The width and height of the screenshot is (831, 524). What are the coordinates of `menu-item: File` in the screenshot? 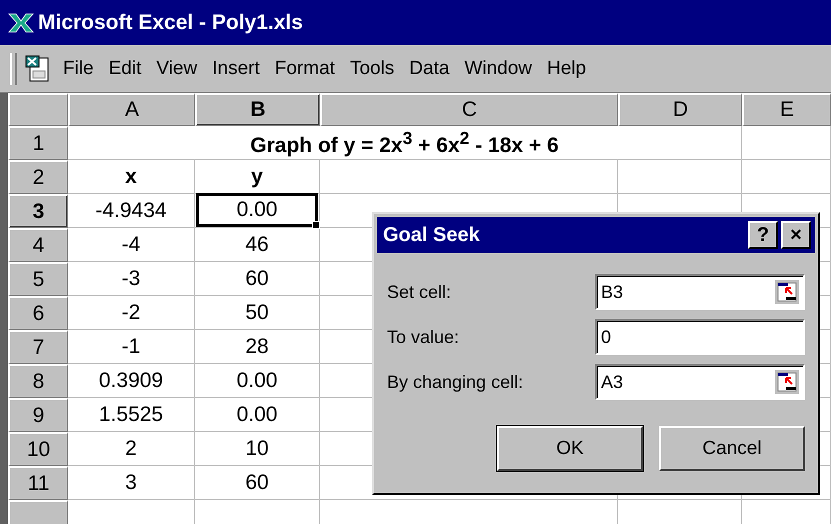 It's located at (78, 69).